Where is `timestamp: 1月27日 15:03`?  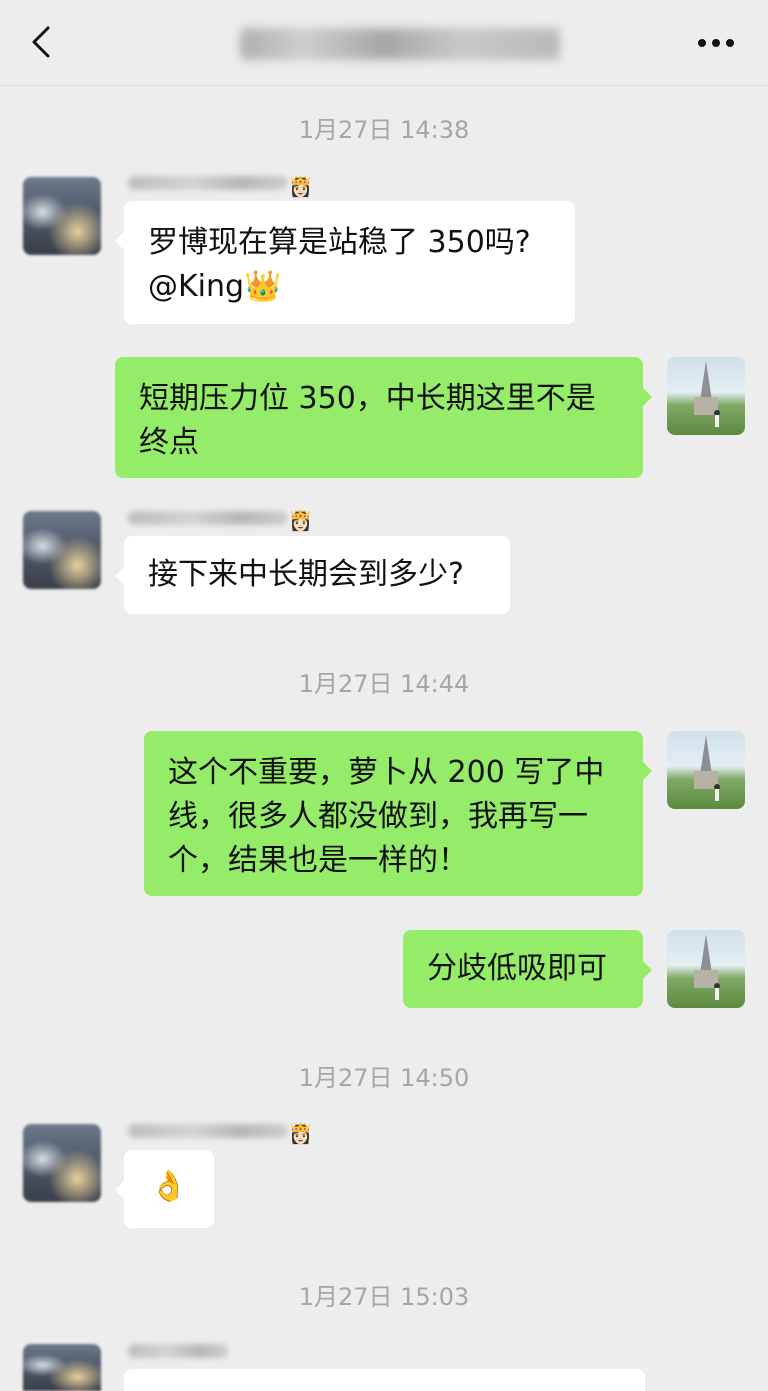 timestamp: 1月27日 15:03 is located at coordinates (384, 1297).